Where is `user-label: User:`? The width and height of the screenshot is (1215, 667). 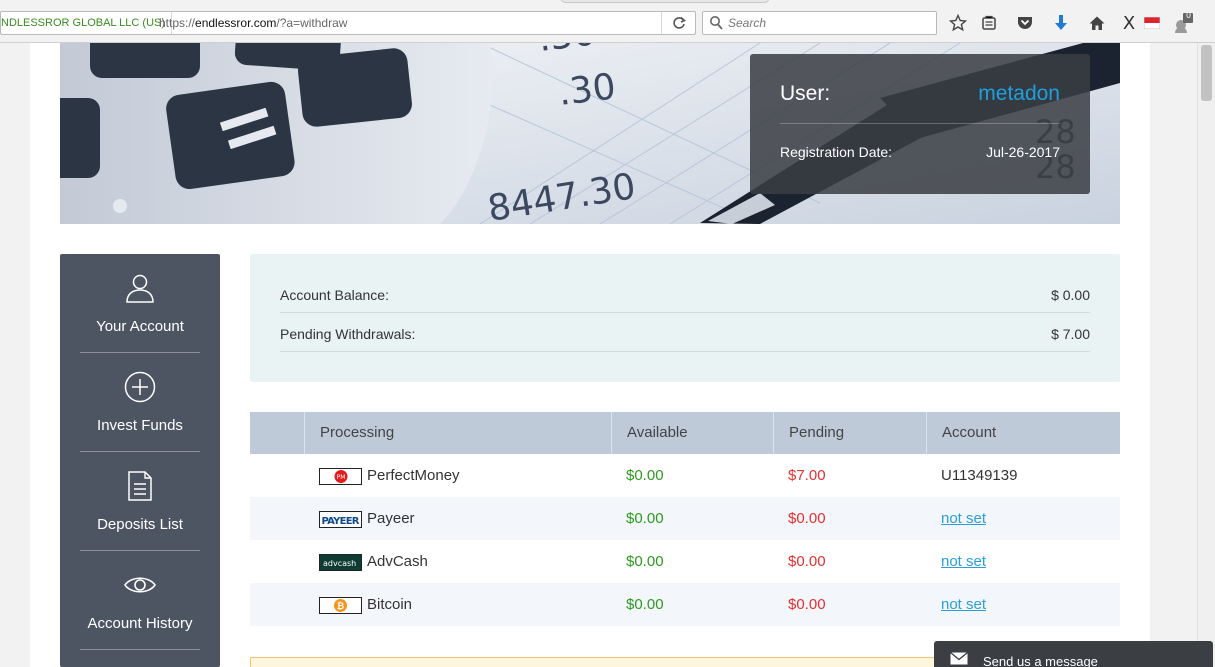
user-label: User: is located at coordinates (805, 93).